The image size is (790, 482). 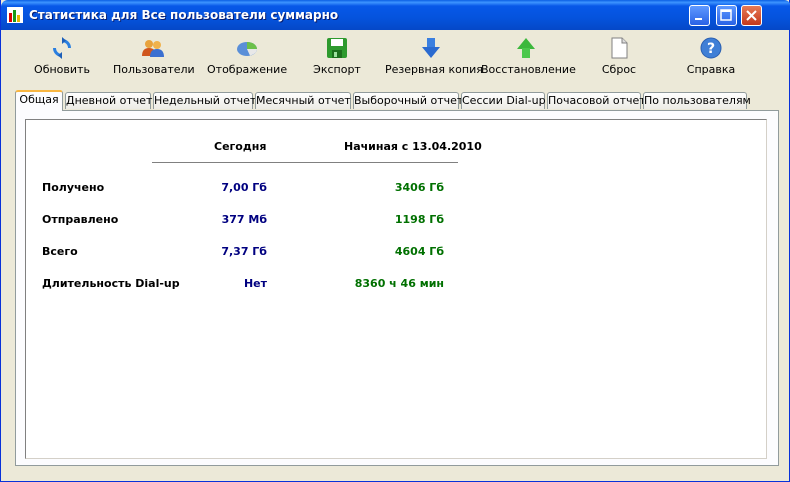 What do you see at coordinates (244, 187) in the screenshot?
I see `received-today-value: 7,00 Гб` at bounding box center [244, 187].